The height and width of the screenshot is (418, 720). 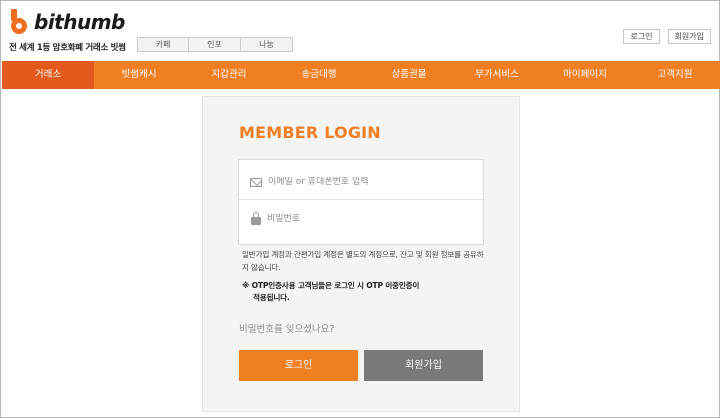 I want to click on login-fields, so click(x=361, y=202).